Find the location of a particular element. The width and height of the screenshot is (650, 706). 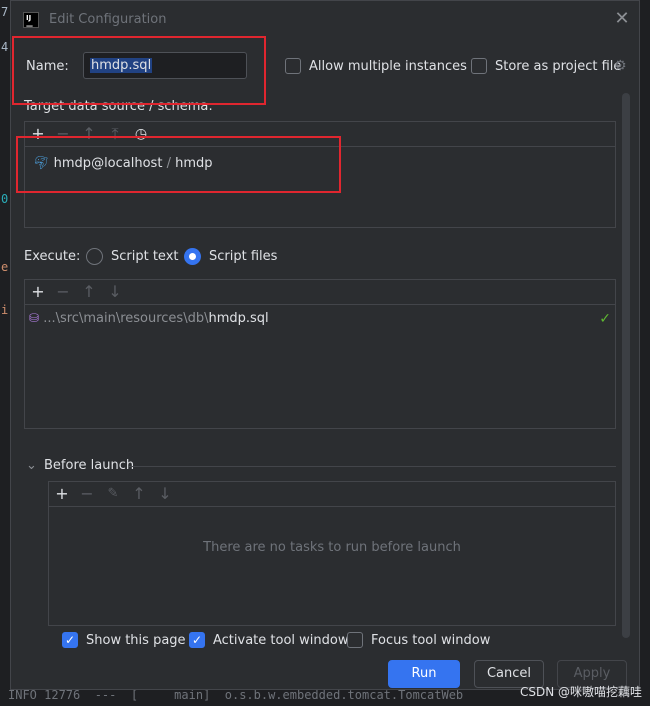

focus-tool-window-checkbox is located at coordinates (355, 640).